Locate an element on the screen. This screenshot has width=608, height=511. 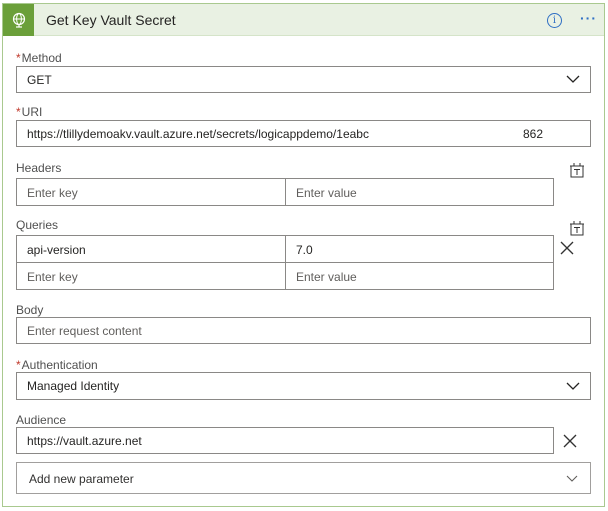
headers-label: Headers is located at coordinates (39, 168).